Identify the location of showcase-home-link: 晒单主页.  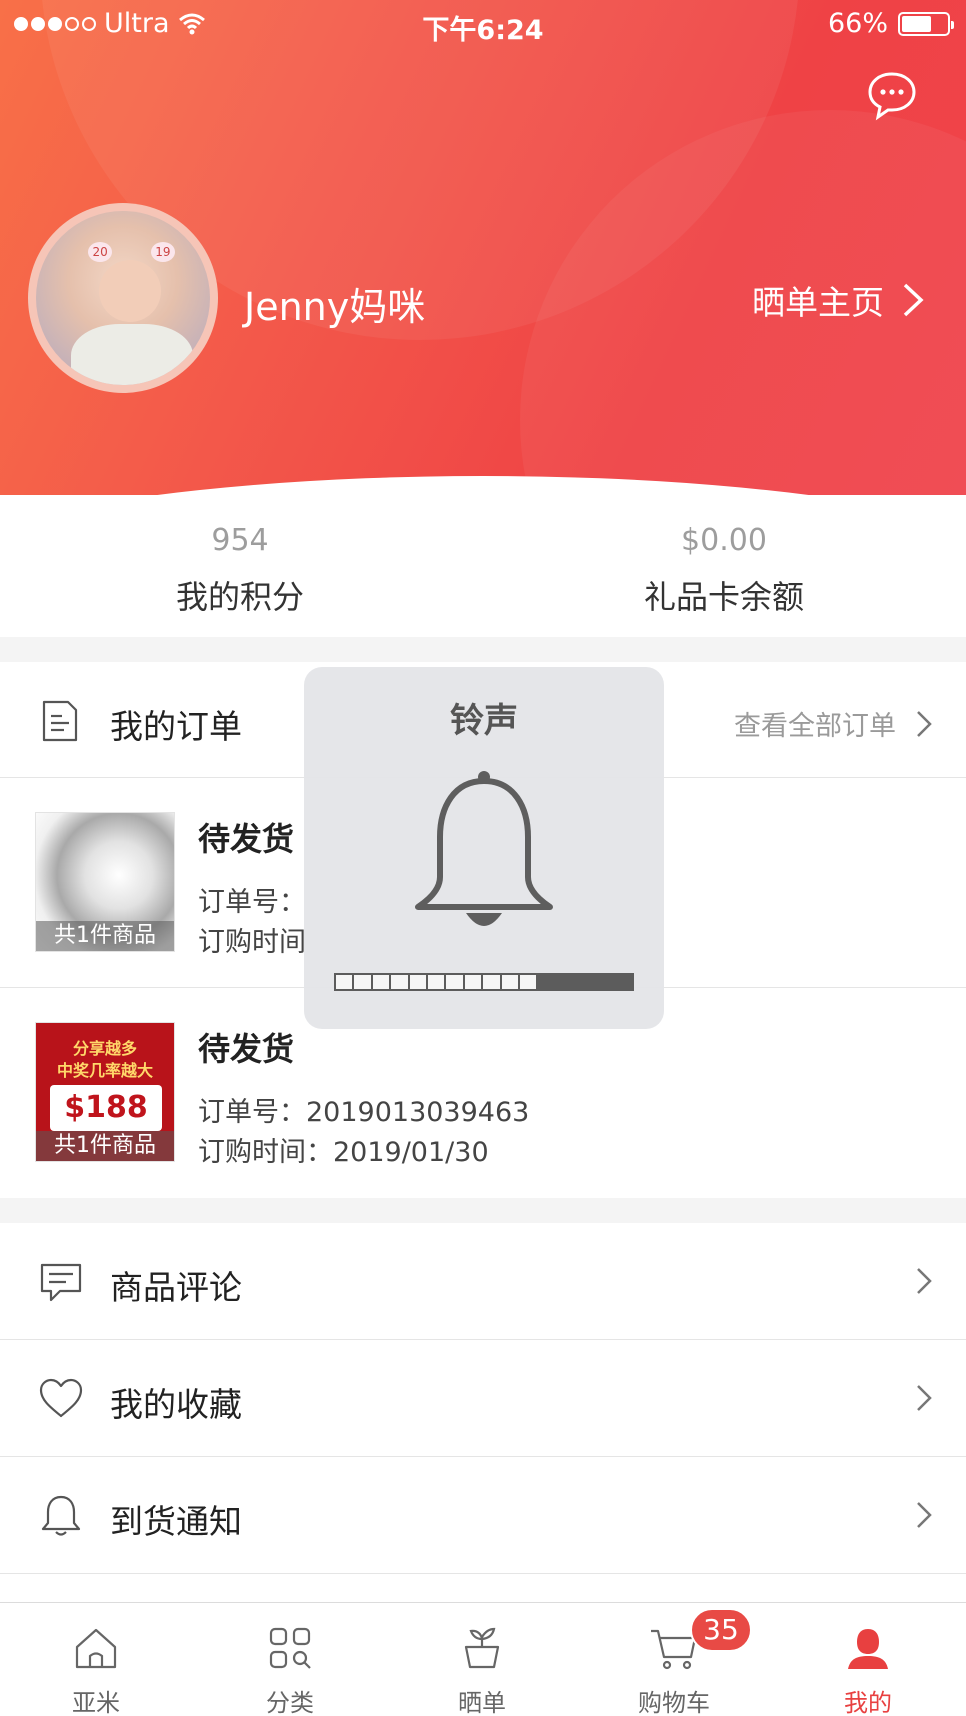
(838, 300).